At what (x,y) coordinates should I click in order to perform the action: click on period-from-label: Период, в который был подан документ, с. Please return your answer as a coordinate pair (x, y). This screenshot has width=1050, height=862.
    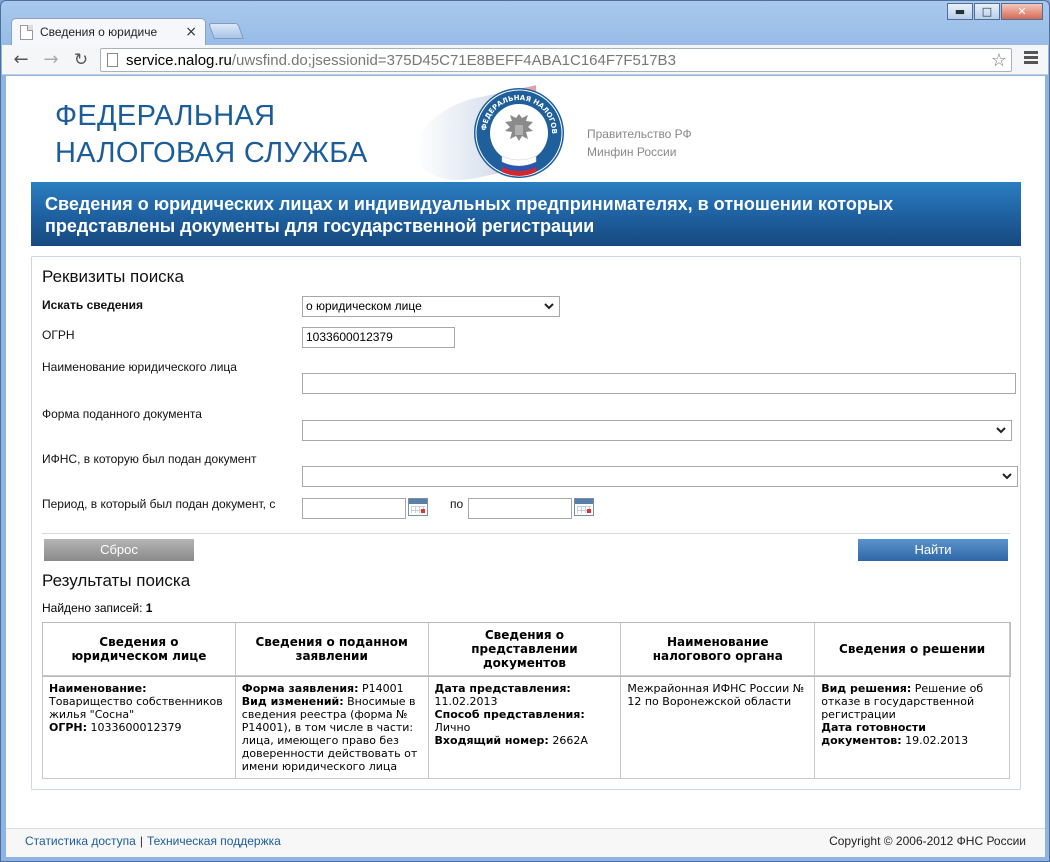
    Looking at the image, I should click on (159, 504).